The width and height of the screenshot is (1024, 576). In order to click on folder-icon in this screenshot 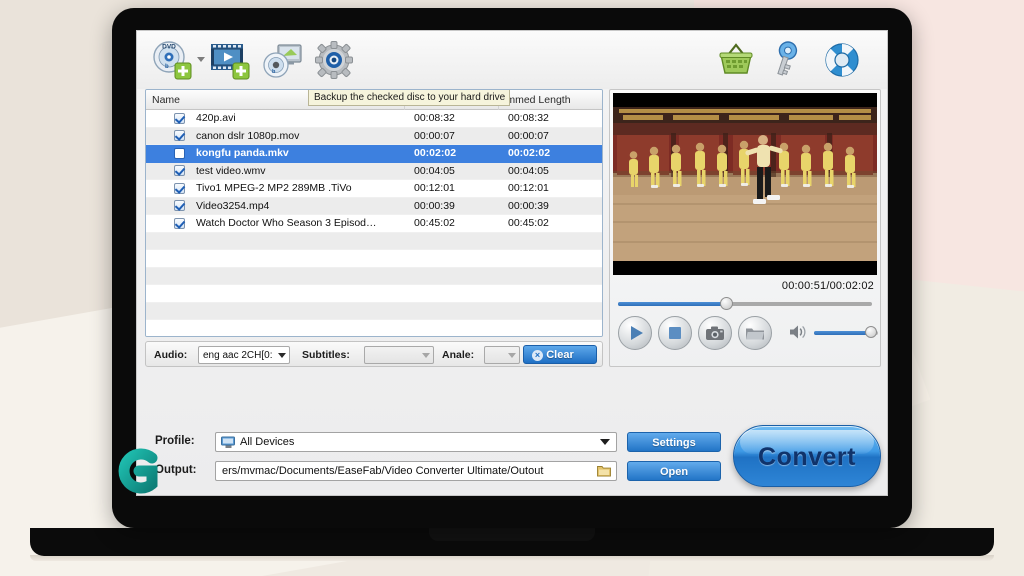, I will do `click(755, 334)`.